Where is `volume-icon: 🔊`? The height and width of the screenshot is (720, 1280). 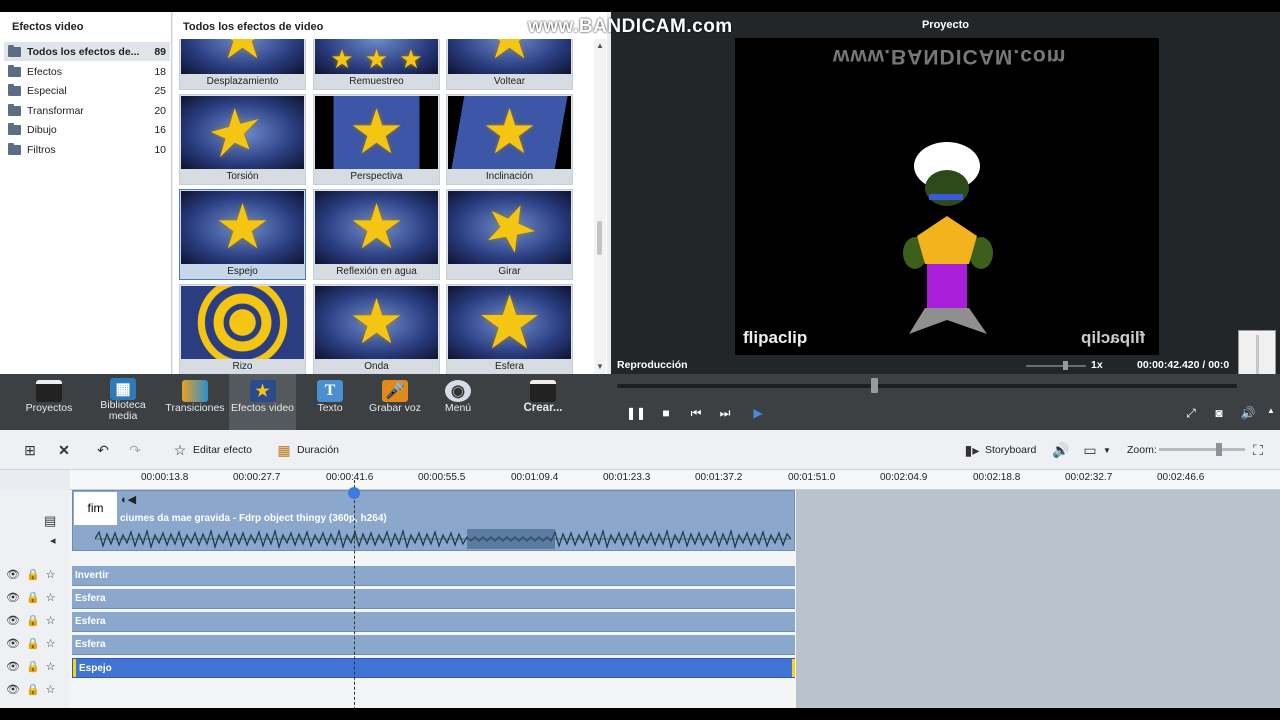 volume-icon: 🔊 is located at coordinates (1248, 413).